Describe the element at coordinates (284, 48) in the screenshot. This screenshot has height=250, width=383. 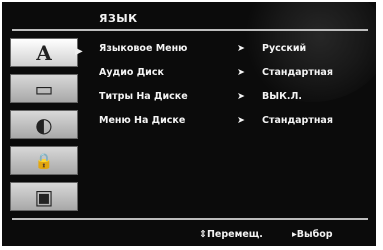
I see `setting-value: Русский` at that location.